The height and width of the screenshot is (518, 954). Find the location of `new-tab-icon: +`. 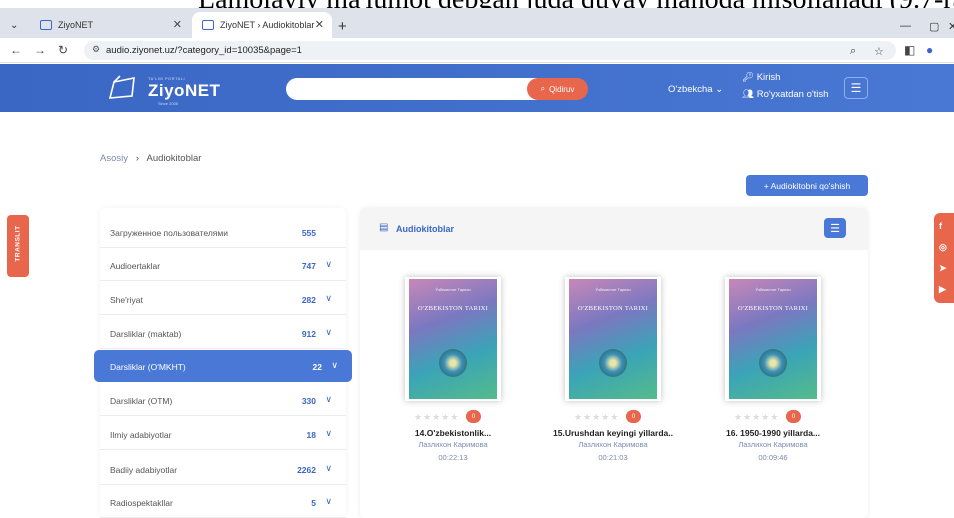

new-tab-icon: + is located at coordinates (342, 26).